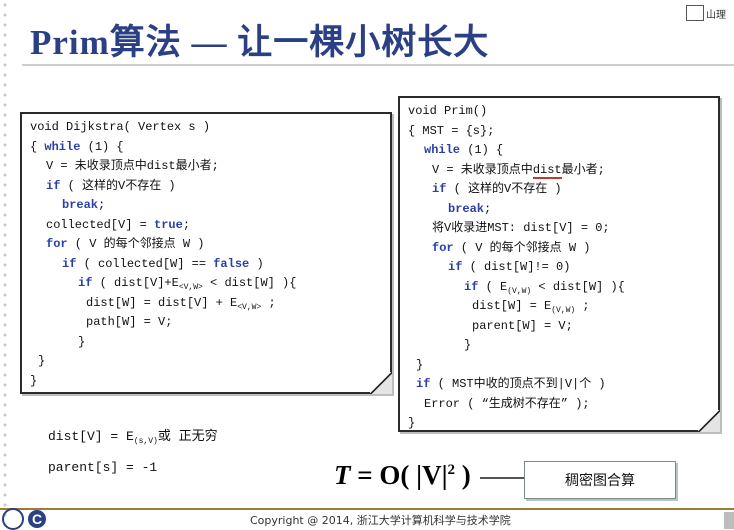  I want to click on footer-logo: C, so click(37, 519).